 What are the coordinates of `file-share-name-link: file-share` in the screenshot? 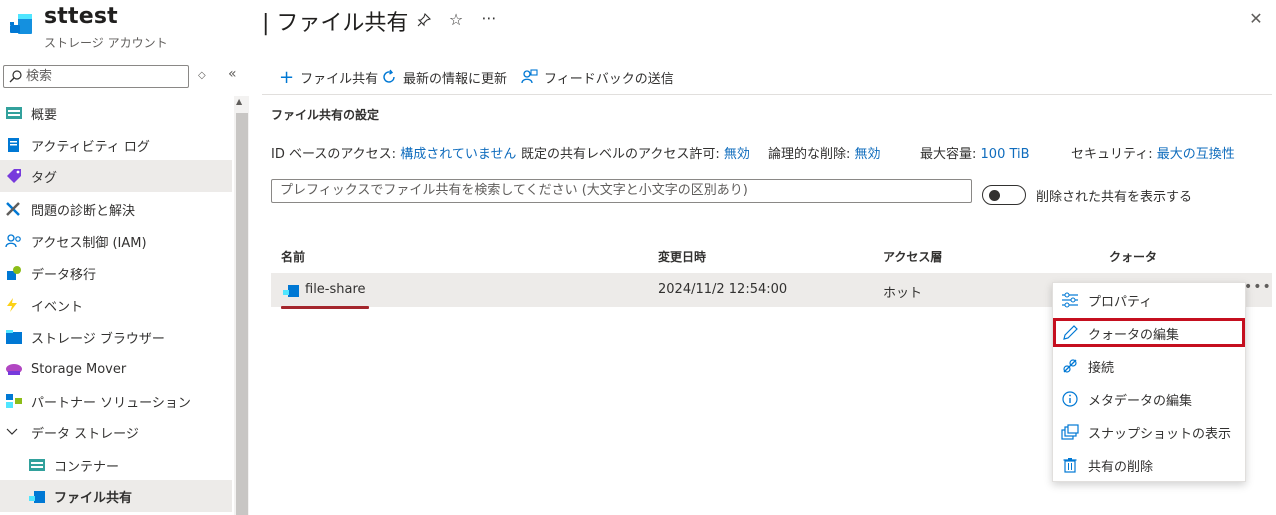 It's located at (335, 289).